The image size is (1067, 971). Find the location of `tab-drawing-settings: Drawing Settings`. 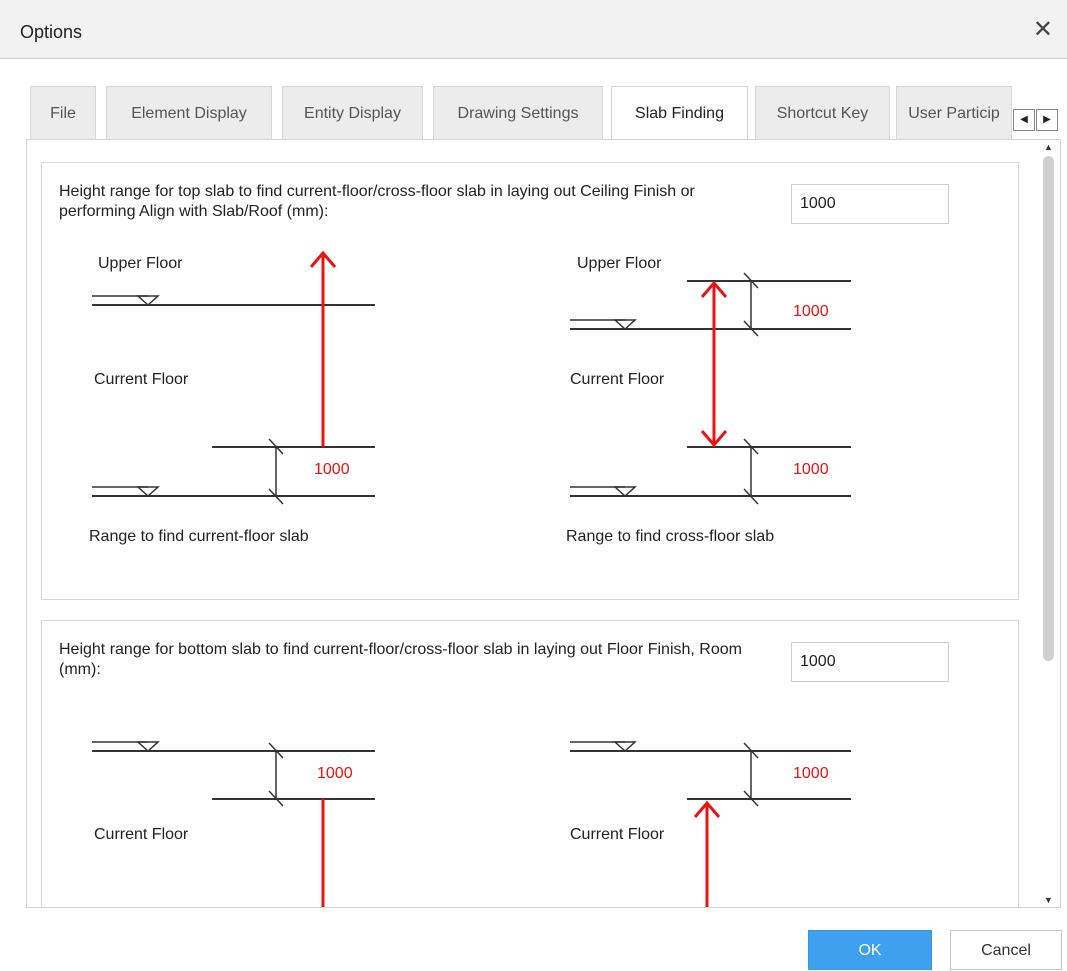

tab-drawing-settings: Drawing Settings is located at coordinates (518, 113).